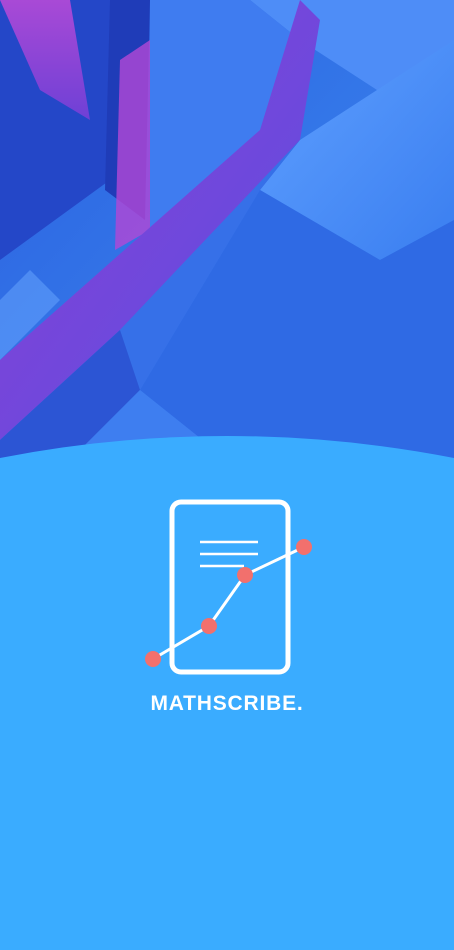  Describe the element at coordinates (228, 603) in the screenshot. I see `chart-line` at that location.